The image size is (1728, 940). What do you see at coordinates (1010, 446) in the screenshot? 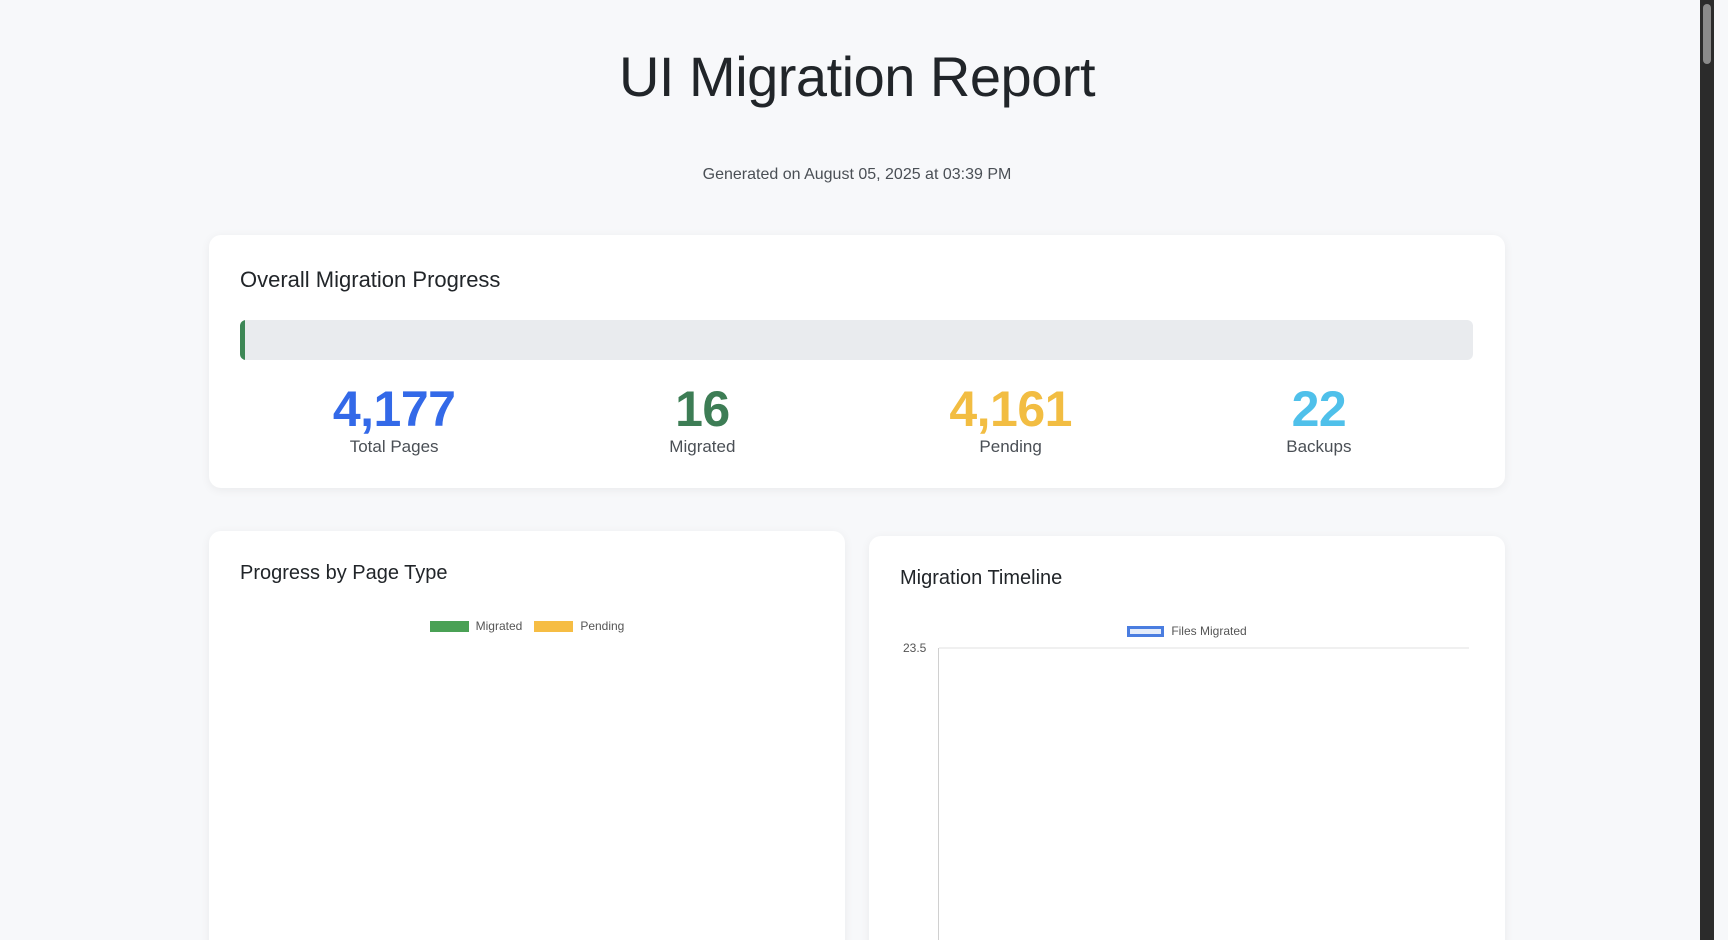
I see `stat-label: Pending` at bounding box center [1010, 446].